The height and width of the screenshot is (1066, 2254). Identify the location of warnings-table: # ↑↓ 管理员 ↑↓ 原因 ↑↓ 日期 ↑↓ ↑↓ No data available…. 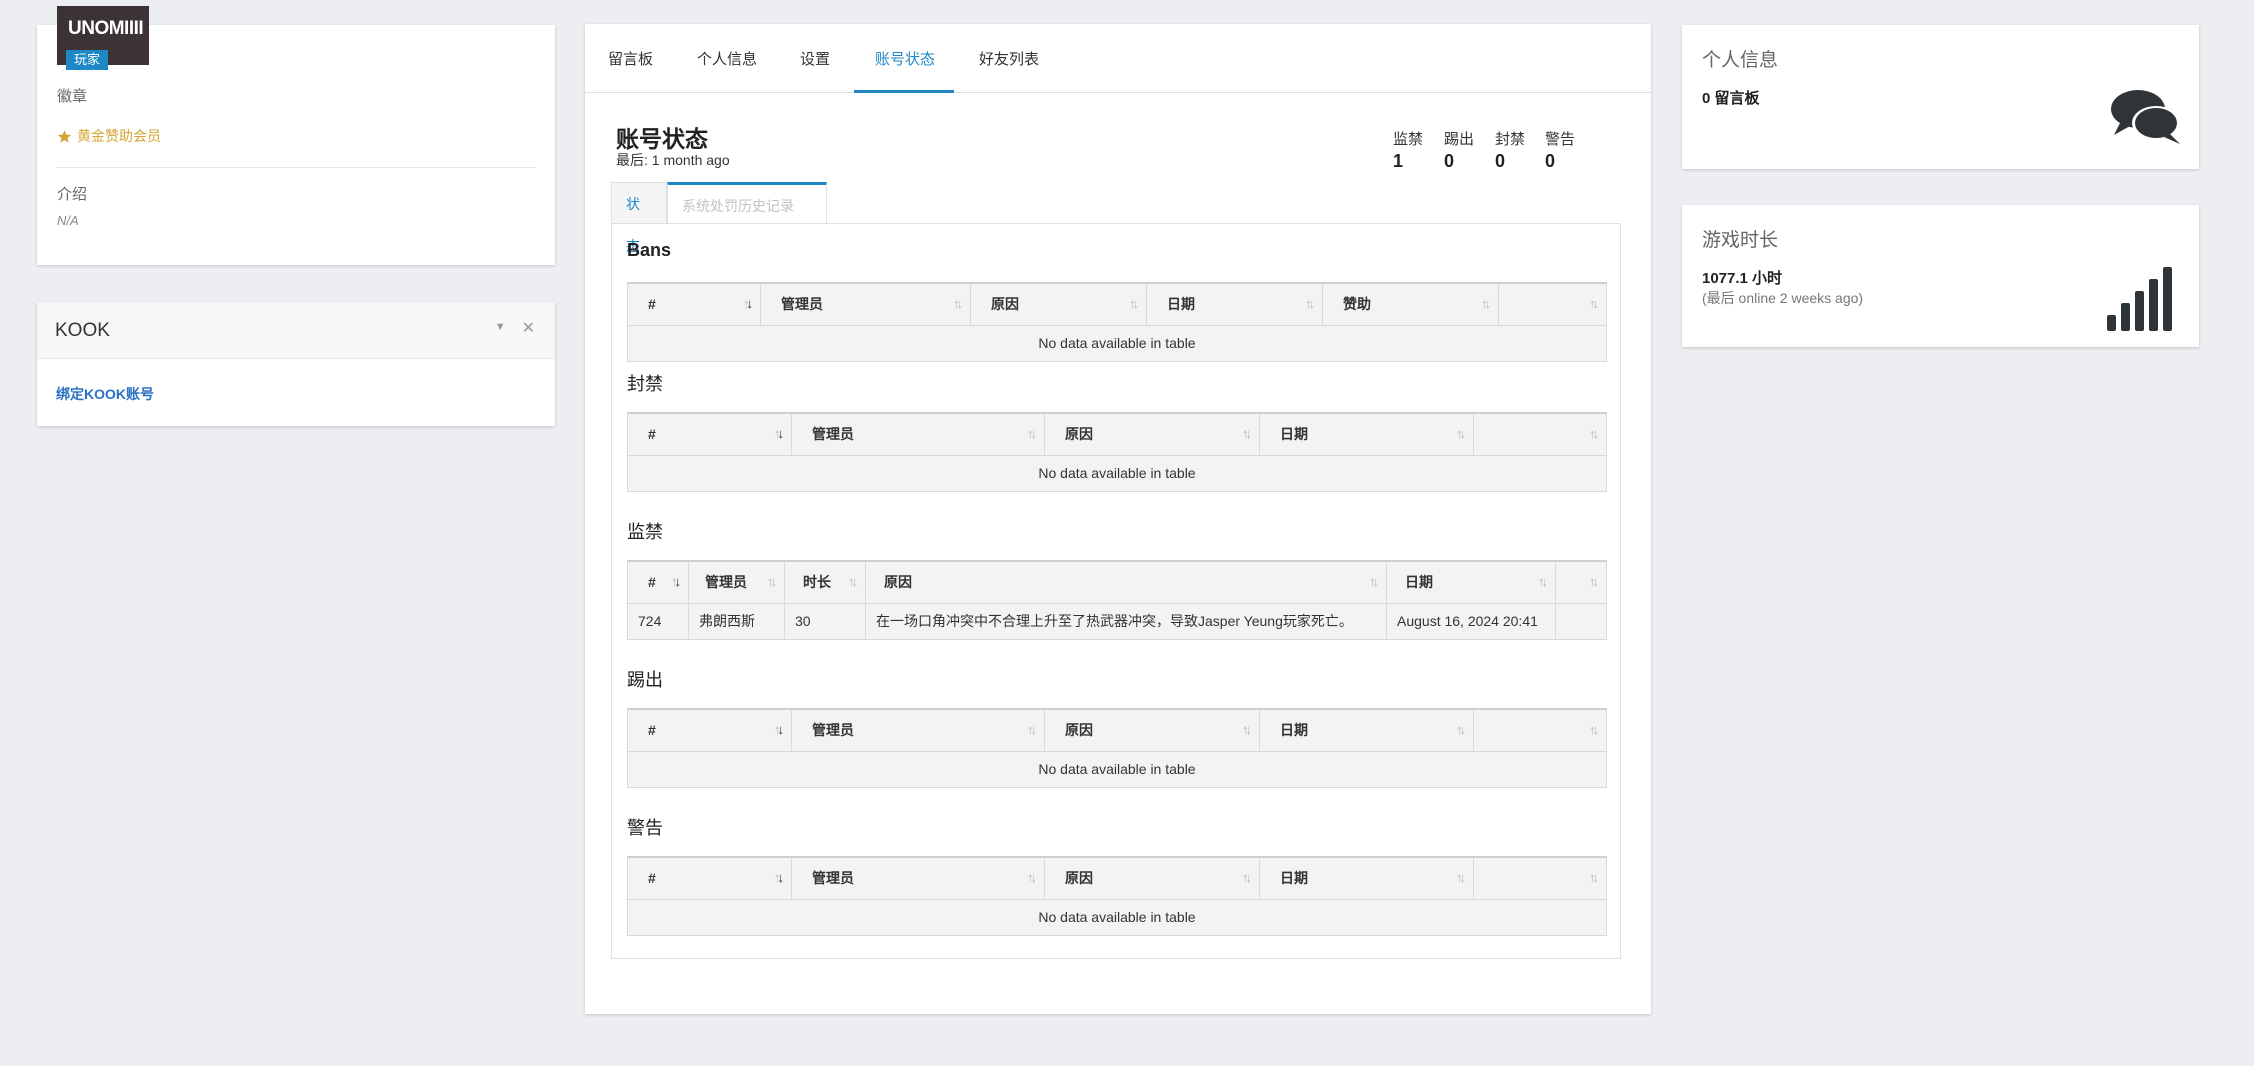
(1117, 896).